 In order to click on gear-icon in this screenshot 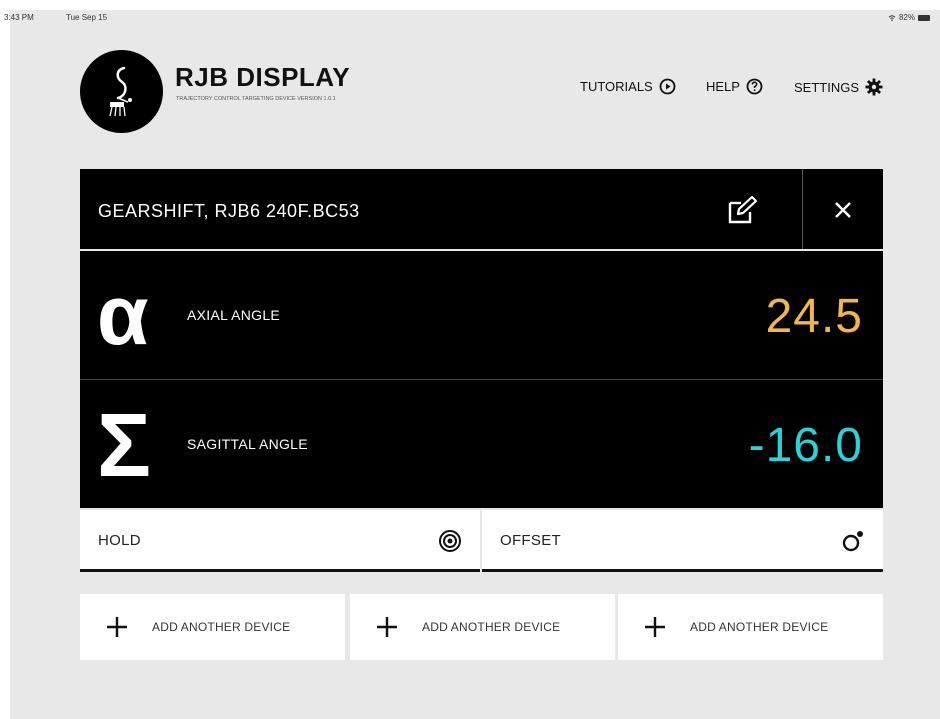, I will do `click(874, 87)`.